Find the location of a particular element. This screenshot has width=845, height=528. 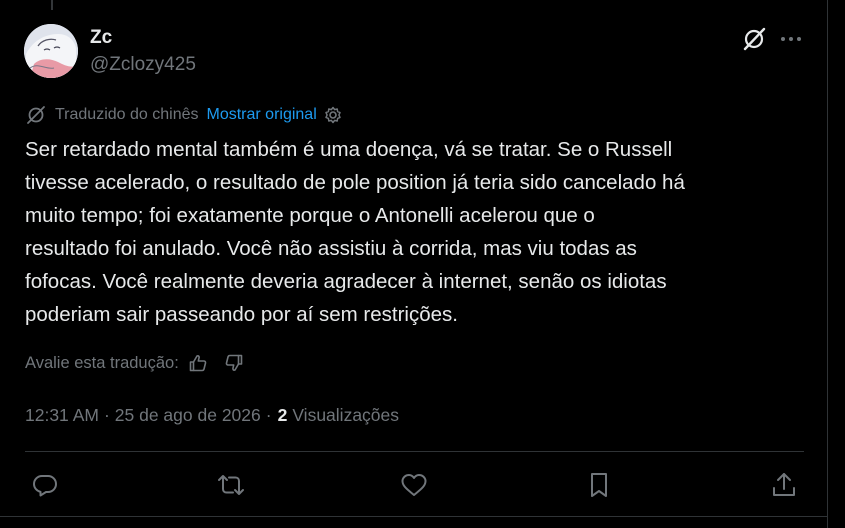

repost-icon is located at coordinates (231, 485).